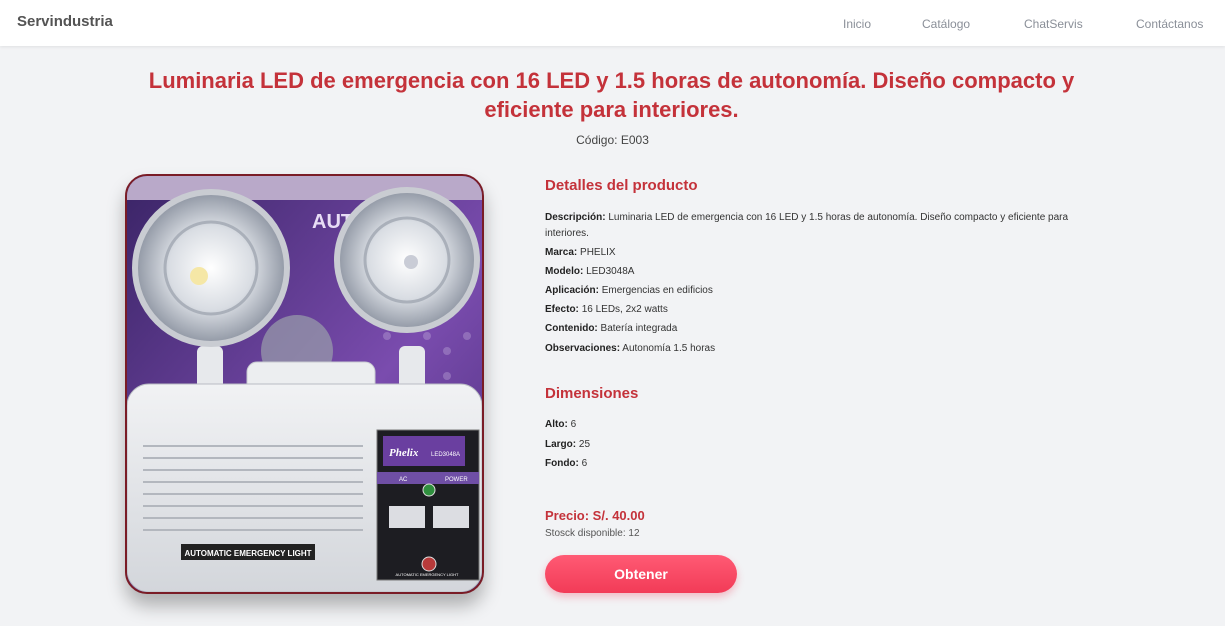 Image resolution: width=1225 pixels, height=626 pixels. What do you see at coordinates (624, 309) in the screenshot?
I see `spec-value: 16 LEDs, 2x2 watts` at bounding box center [624, 309].